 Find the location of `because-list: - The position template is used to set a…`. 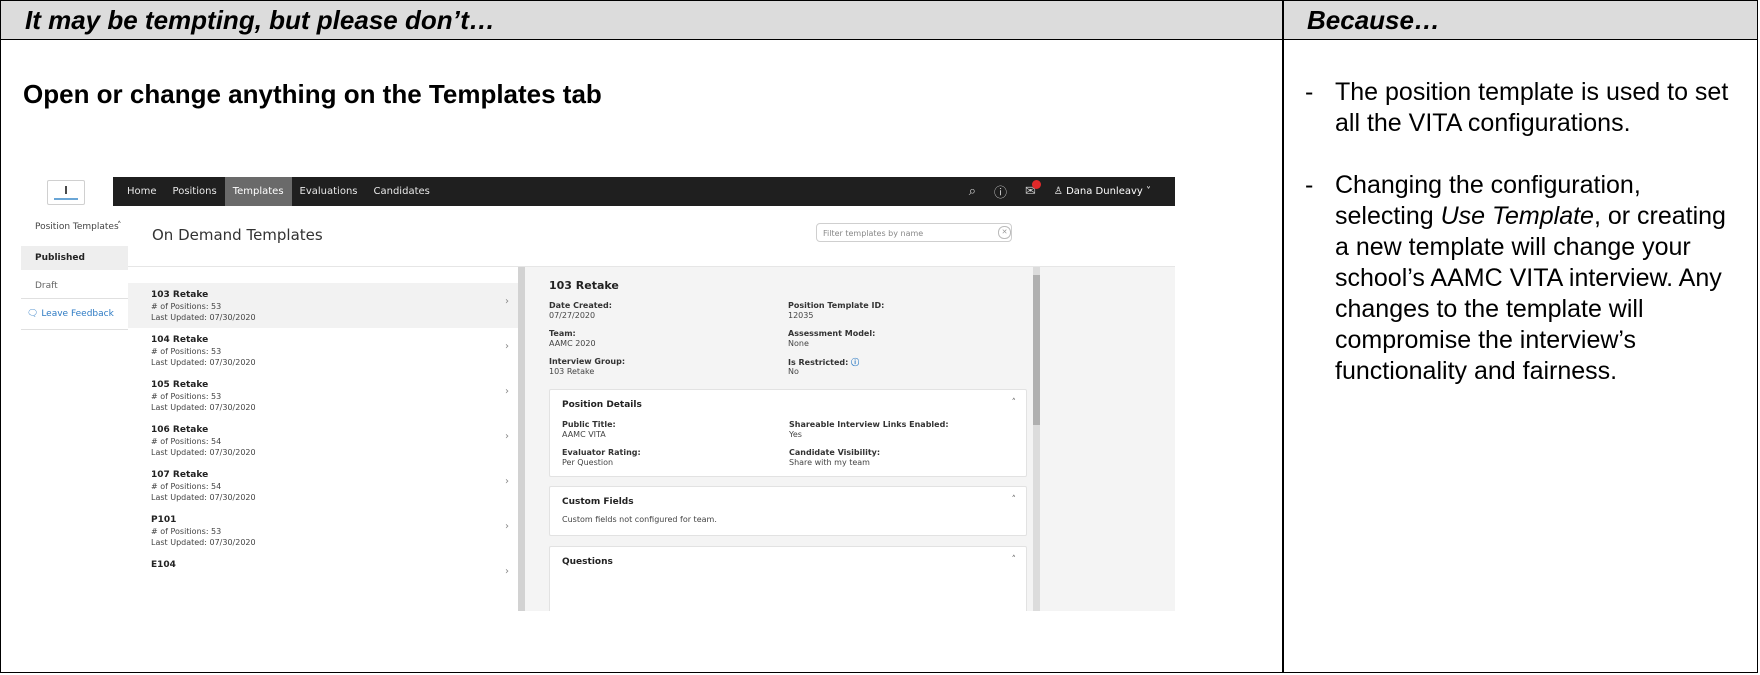

because-list: - The position template is used to set a… is located at coordinates (1523, 247).